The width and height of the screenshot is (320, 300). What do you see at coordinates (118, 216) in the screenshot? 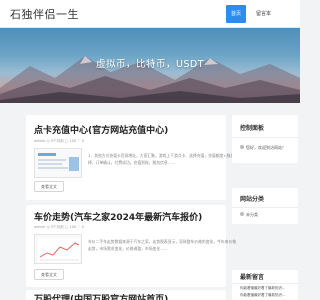
I see `post-title: 车价走势(汽车之家2024年最新汽车报价)` at bounding box center [118, 216].